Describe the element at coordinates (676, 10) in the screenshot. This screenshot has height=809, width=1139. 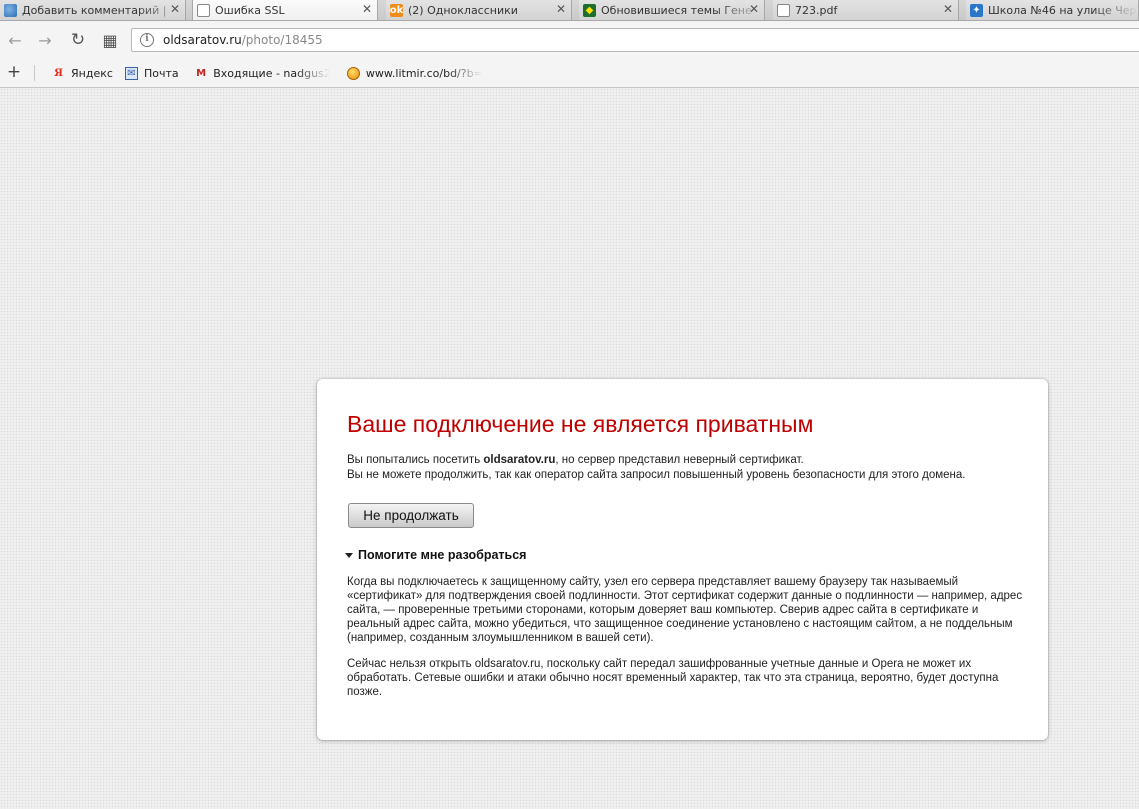
I see `tab-title: Обновившиеся темы Гене` at that location.